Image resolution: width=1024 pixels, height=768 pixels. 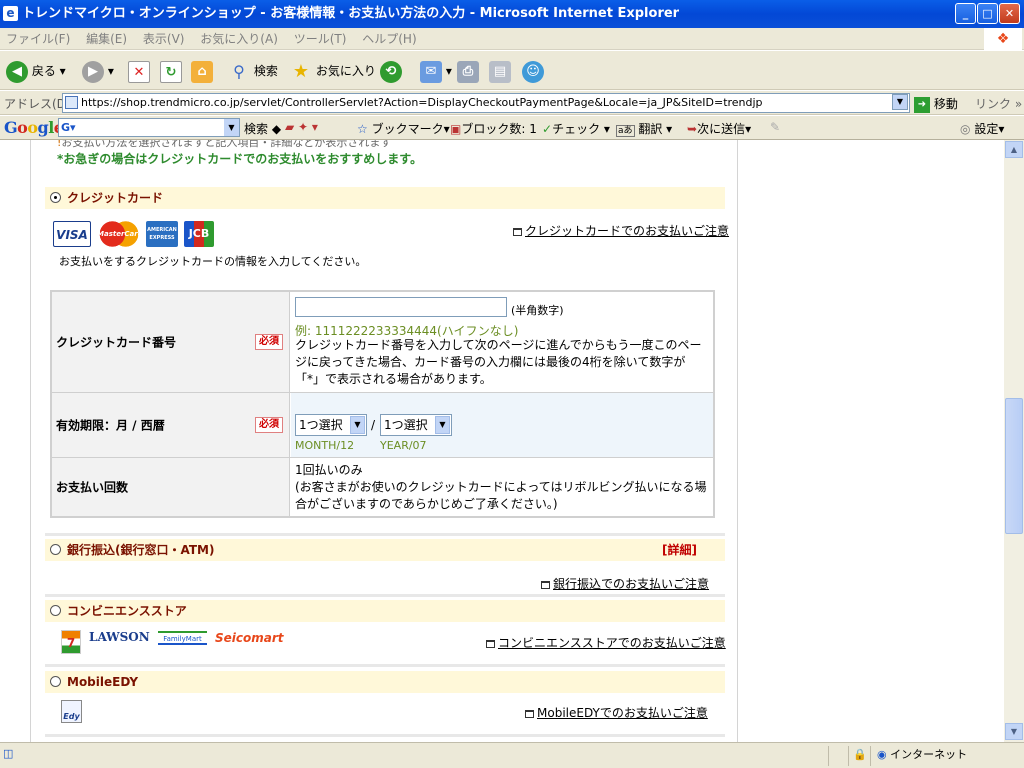 I want to click on go-button: ➜ 移動, so click(x=936, y=104).